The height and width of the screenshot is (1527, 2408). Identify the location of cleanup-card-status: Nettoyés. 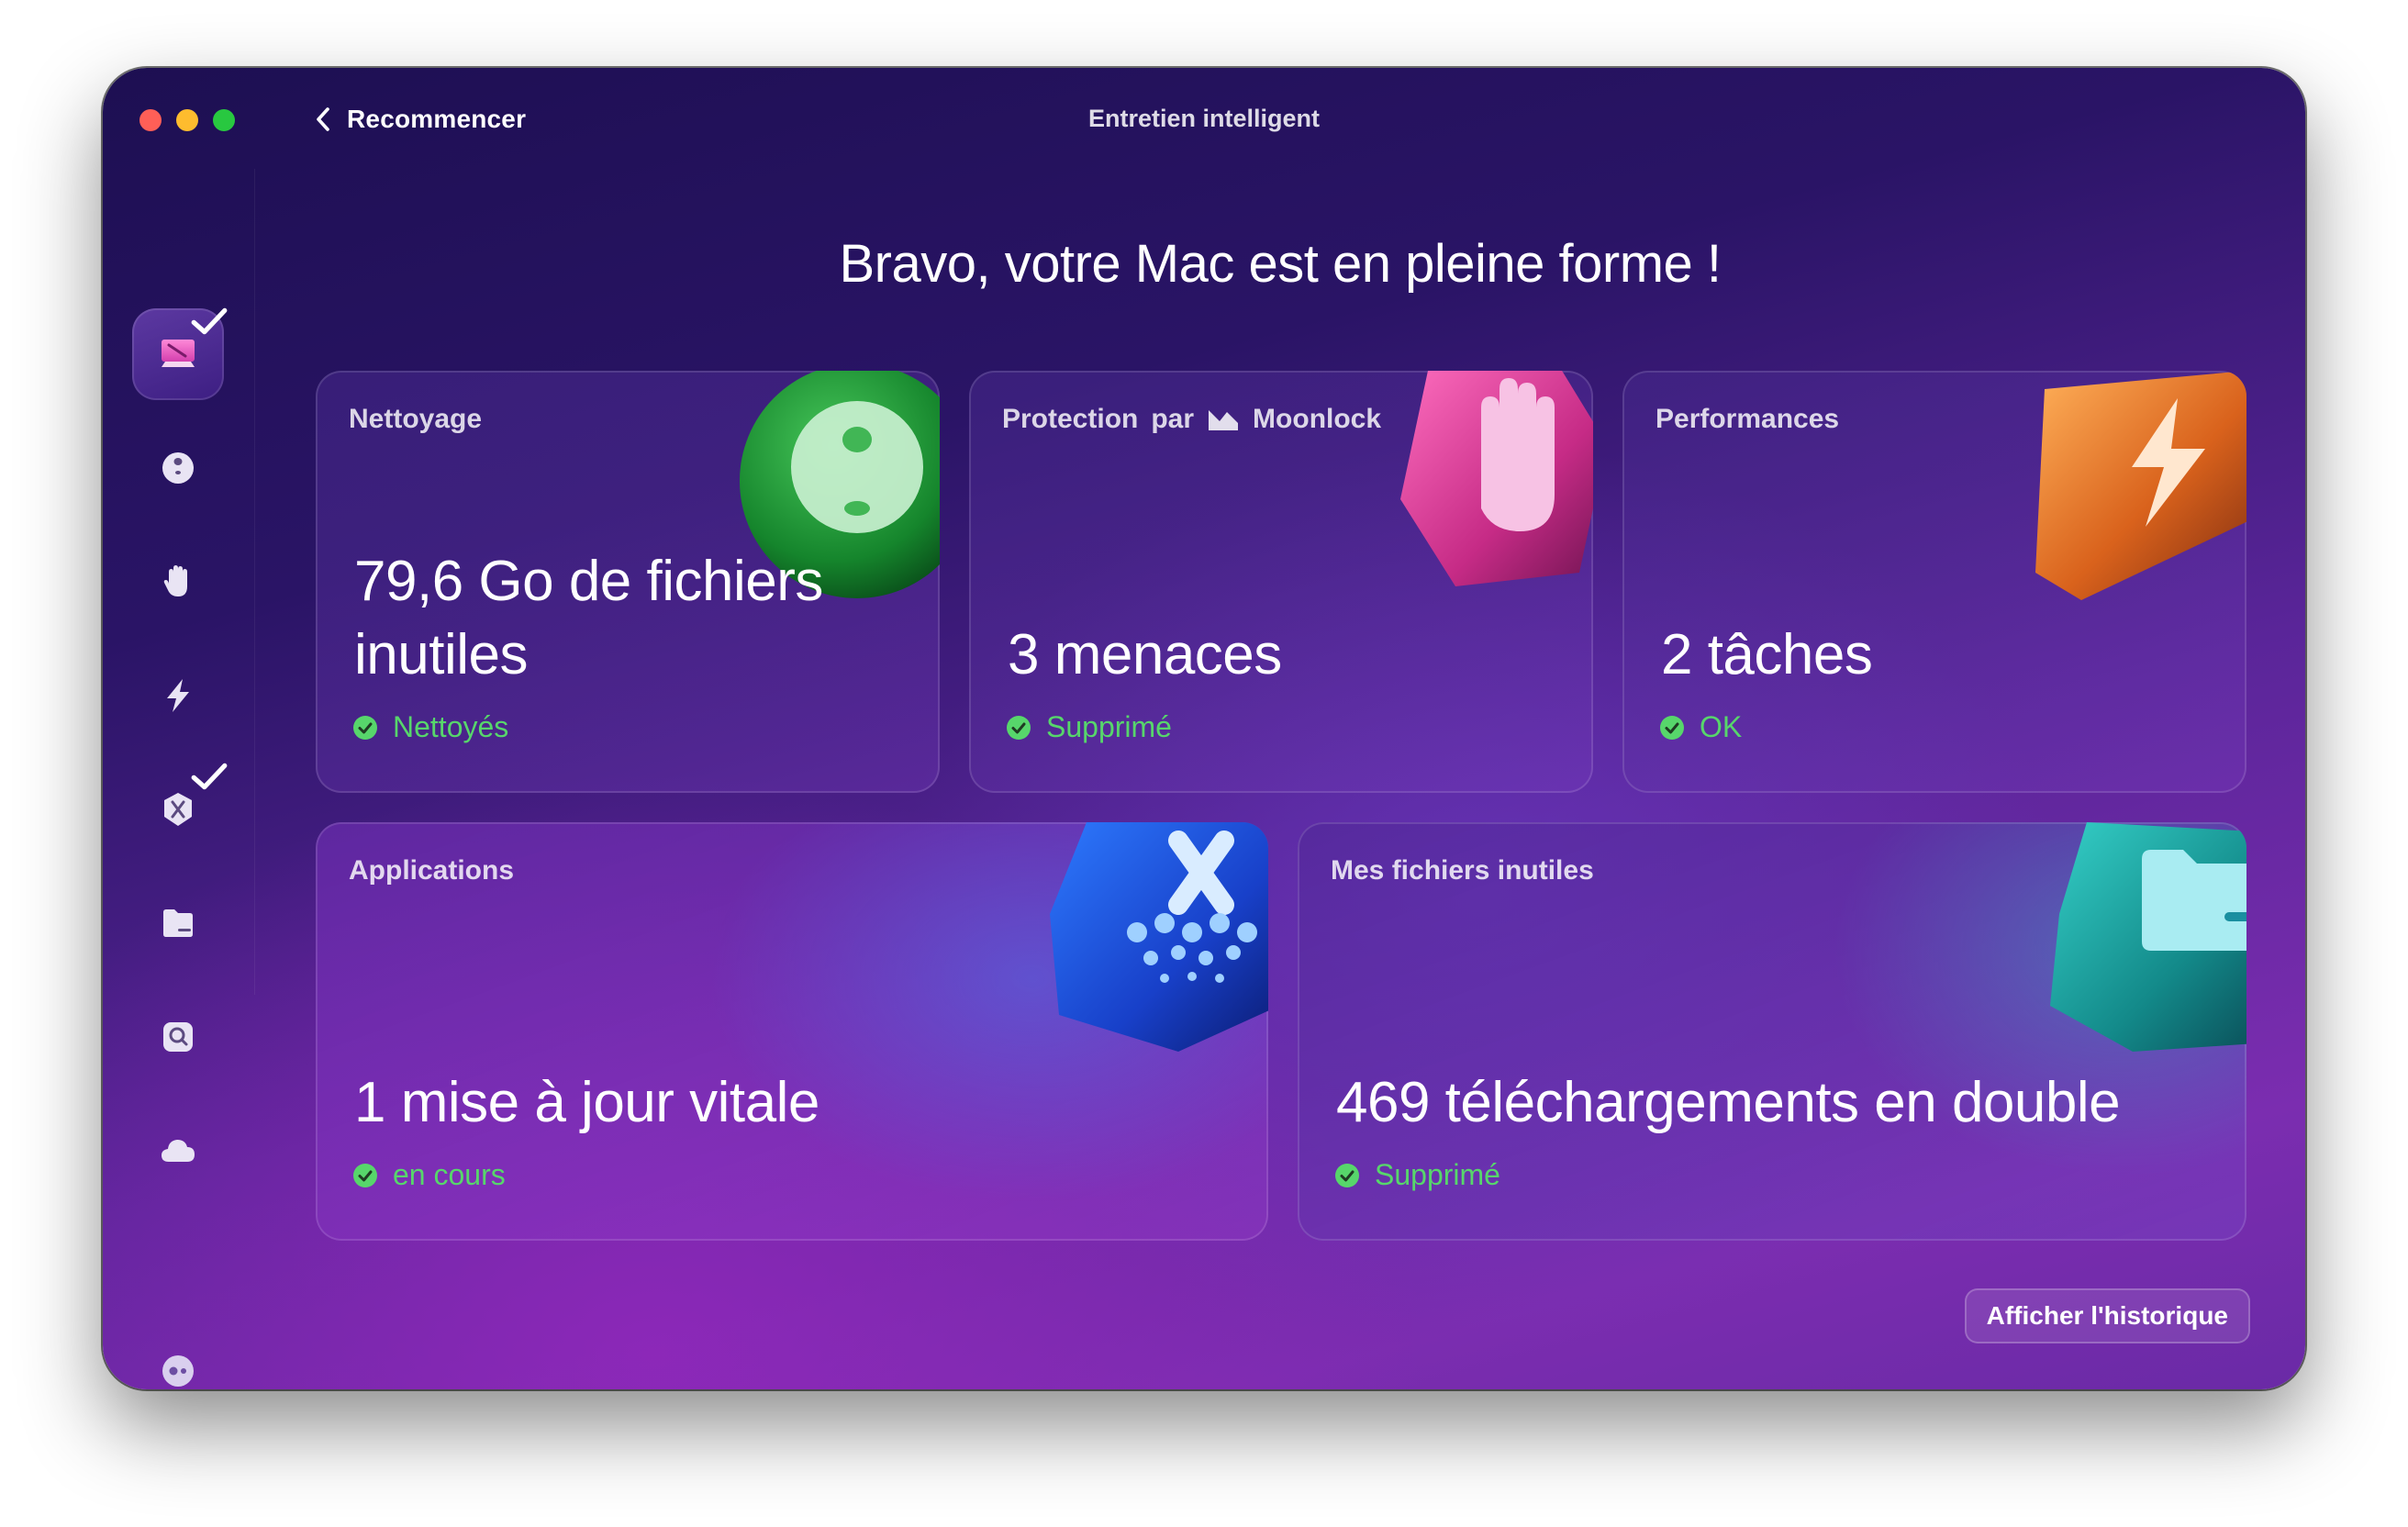
(430, 727).